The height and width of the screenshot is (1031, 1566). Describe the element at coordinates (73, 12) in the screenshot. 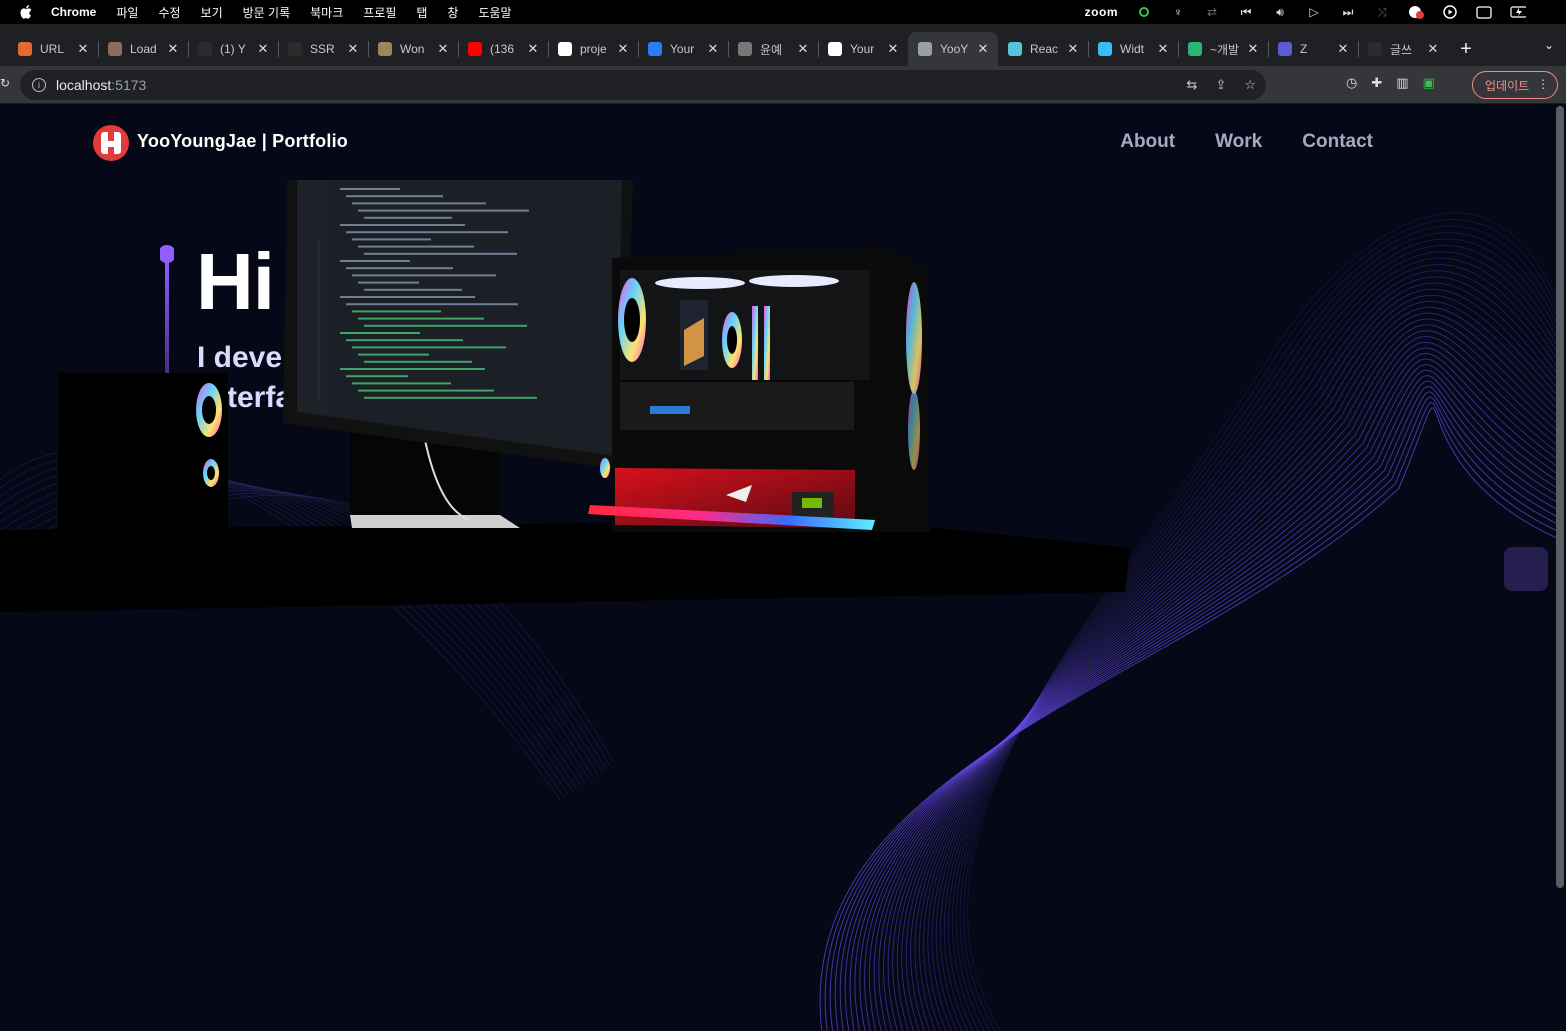

I see `menu-app-name: Chrome` at that location.